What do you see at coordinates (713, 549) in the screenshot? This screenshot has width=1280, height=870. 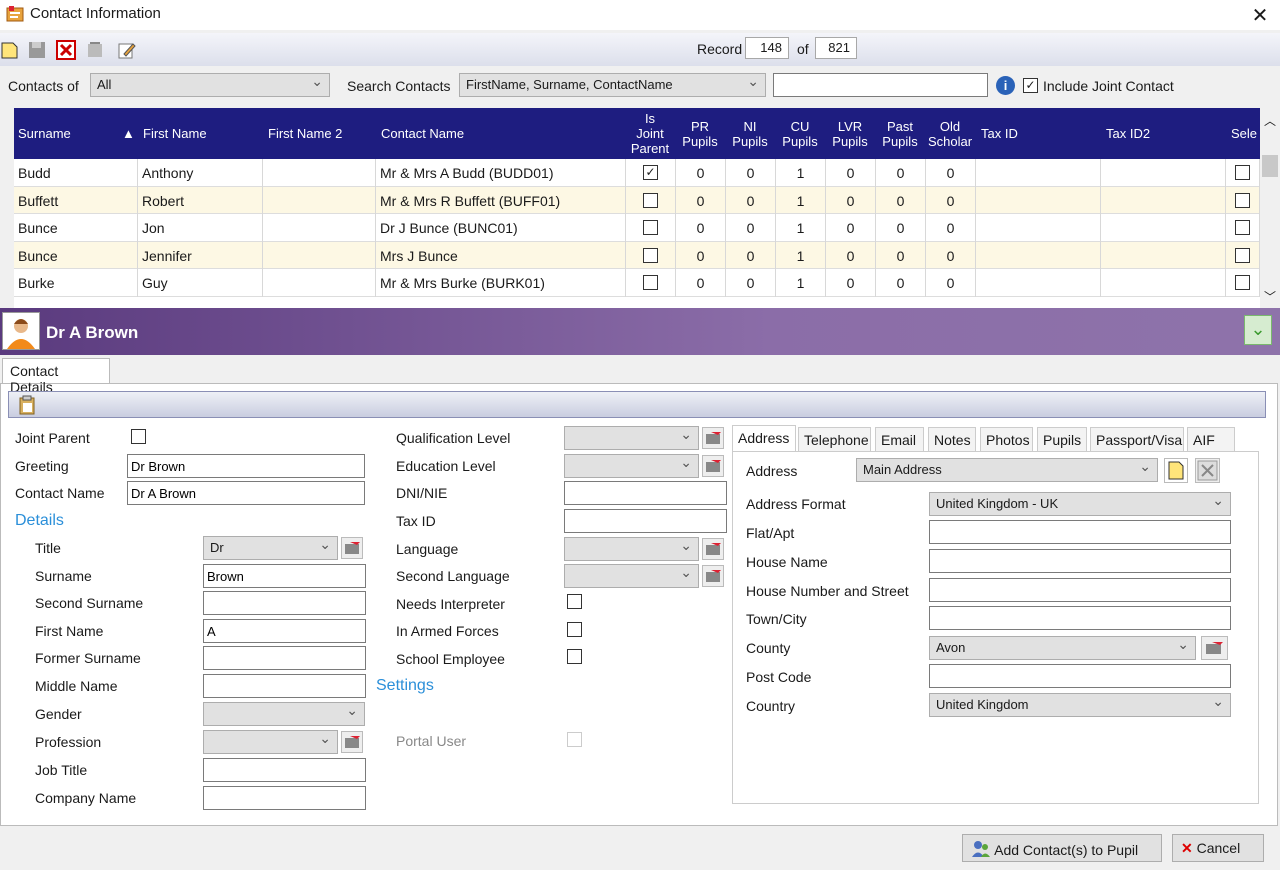 I see `language-lookup-icon` at bounding box center [713, 549].